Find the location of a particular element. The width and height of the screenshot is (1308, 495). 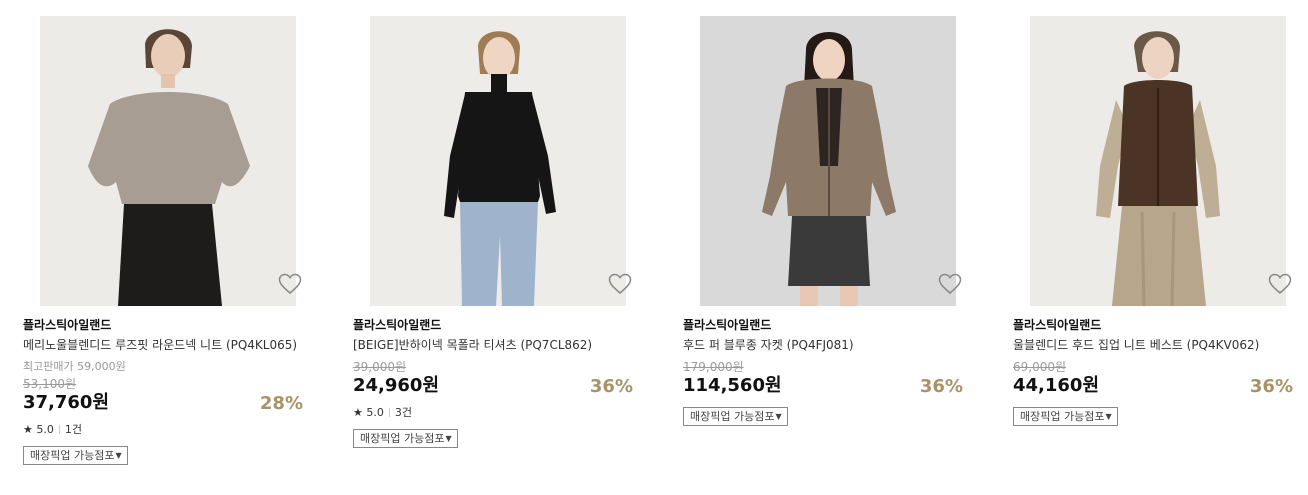

discount-rate: 28% is located at coordinates (281, 403).